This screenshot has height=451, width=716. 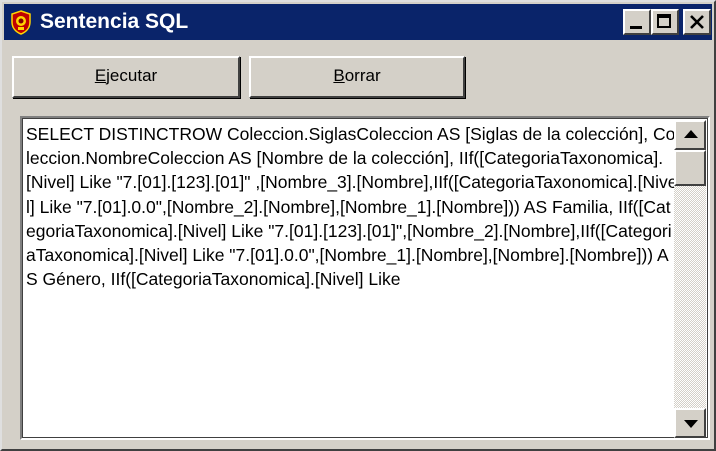 What do you see at coordinates (100, 75) in the screenshot?
I see `execute-mnemonic: E` at bounding box center [100, 75].